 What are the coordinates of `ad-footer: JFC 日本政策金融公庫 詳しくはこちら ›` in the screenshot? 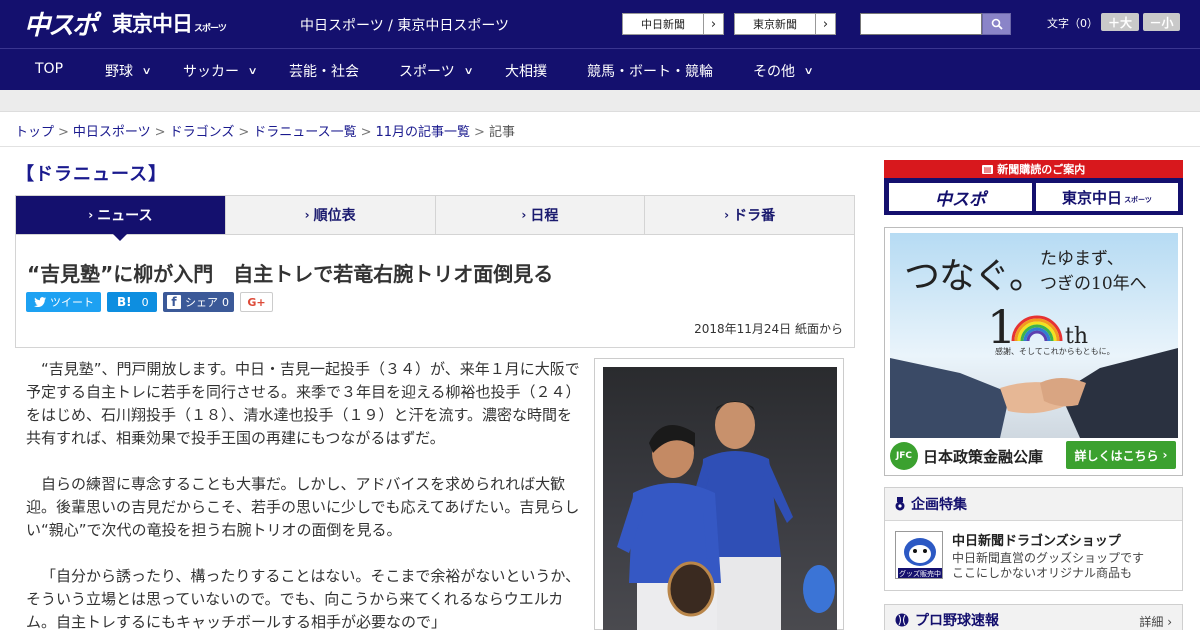 It's located at (1034, 456).